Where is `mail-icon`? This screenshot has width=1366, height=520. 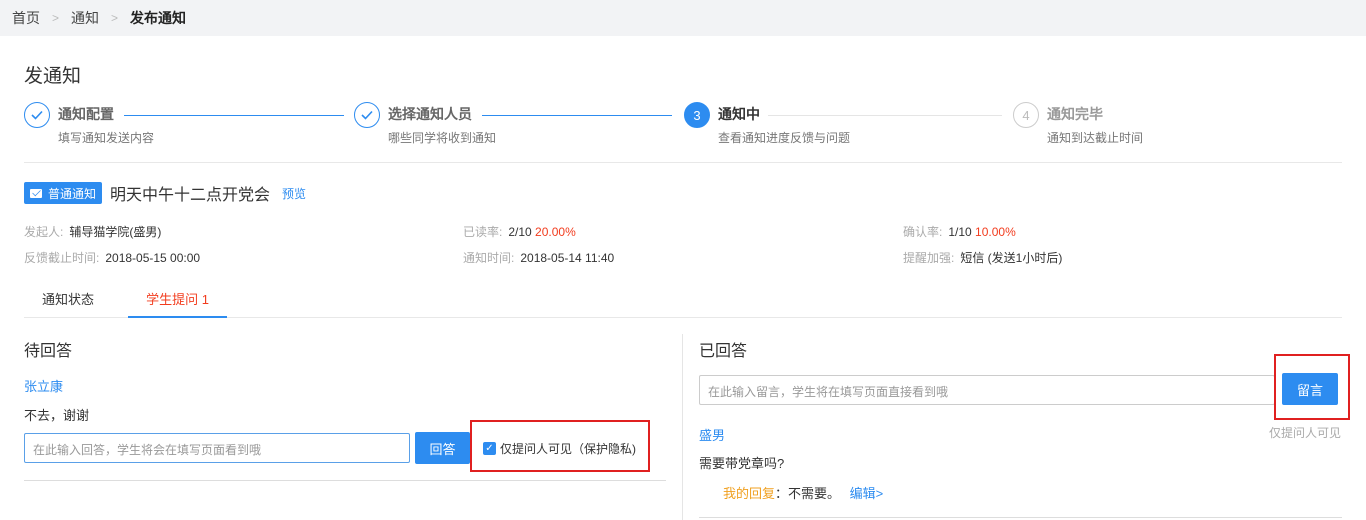
mail-icon is located at coordinates (36, 193).